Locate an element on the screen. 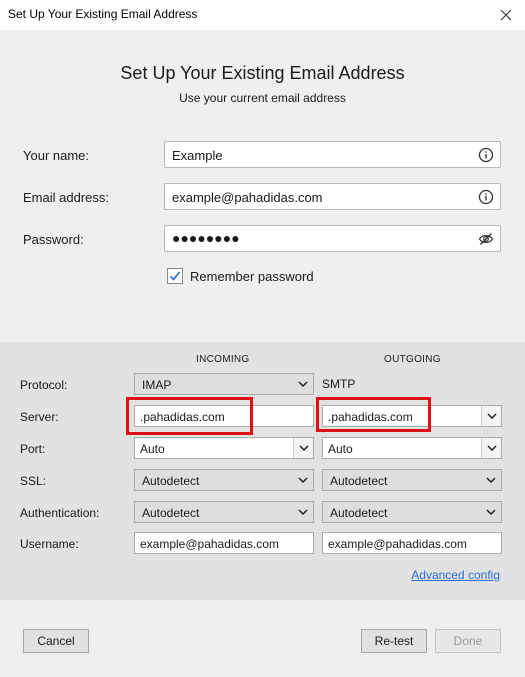 The image size is (525, 677). outgoing-authentication-select: Autodetect is located at coordinates (412, 512).